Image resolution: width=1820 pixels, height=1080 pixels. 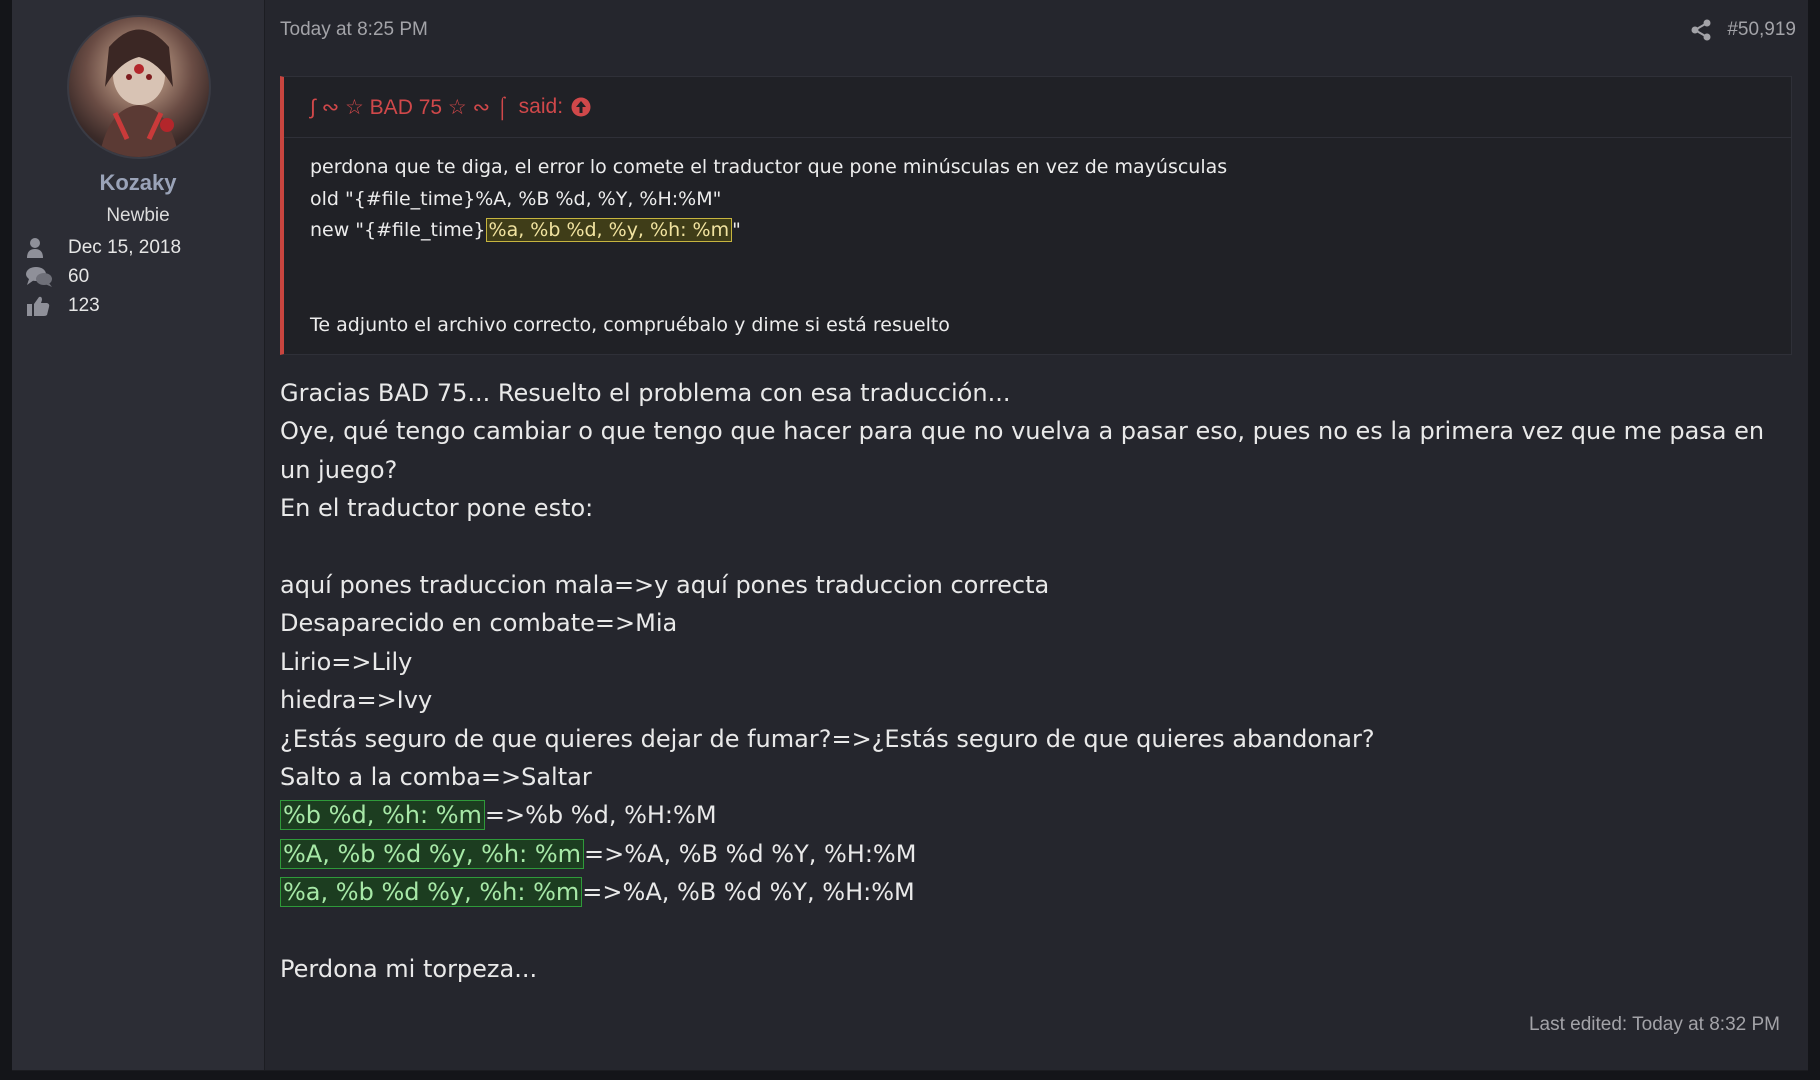 What do you see at coordinates (79, 276) in the screenshot?
I see `messages-count: 60` at bounding box center [79, 276].